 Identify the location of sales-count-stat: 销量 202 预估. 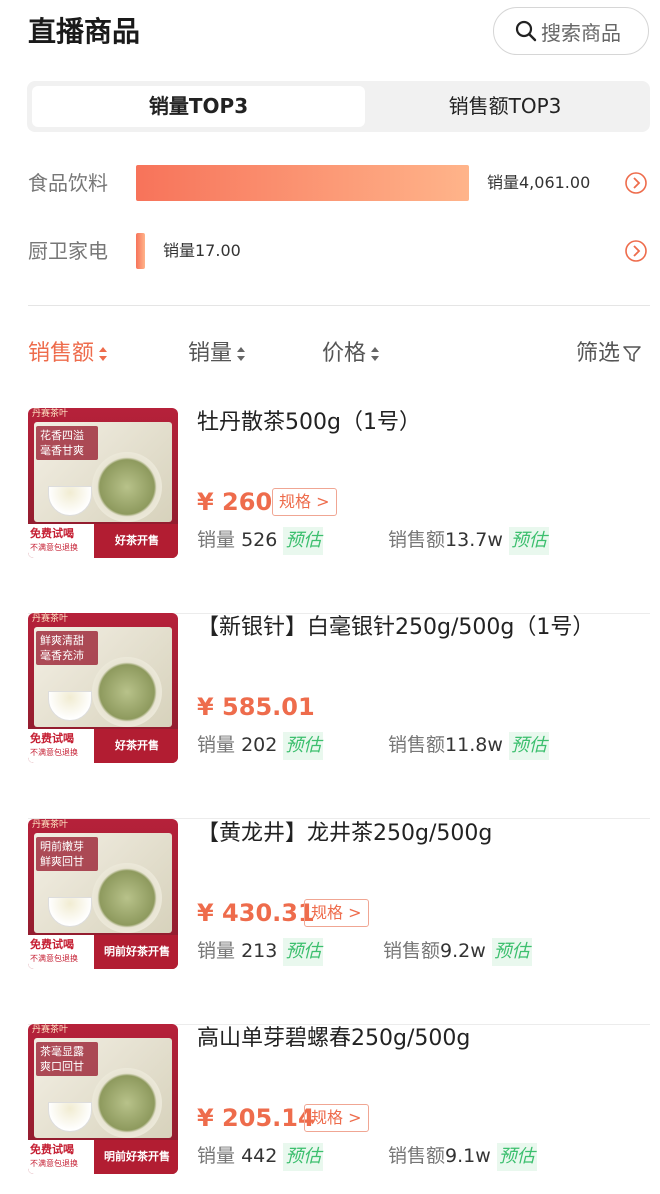
(260, 745).